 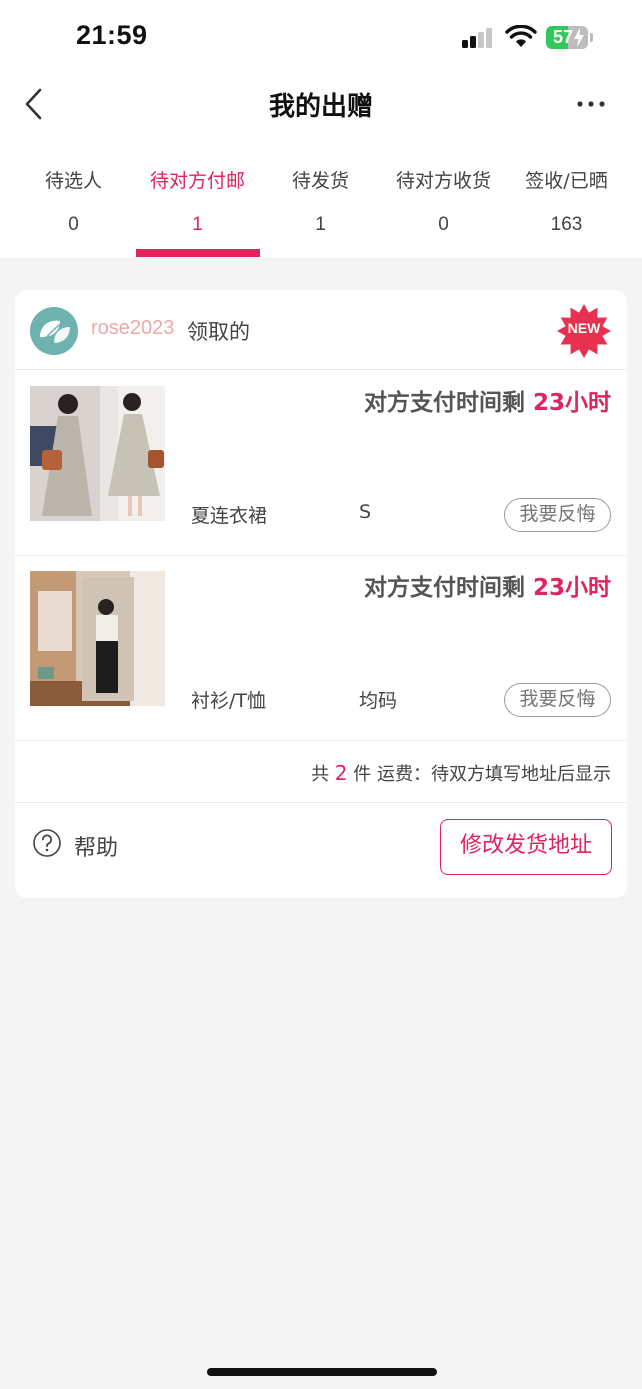 What do you see at coordinates (229, 516) in the screenshot?
I see `item-name: 夏连衣裙` at bounding box center [229, 516].